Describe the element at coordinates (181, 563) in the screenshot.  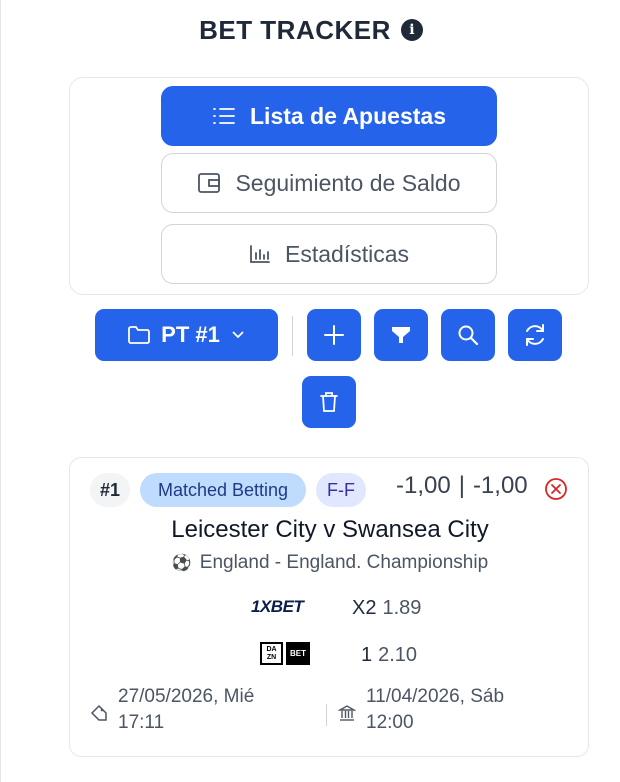
I see `soccer-ball-icon: ⚽` at that location.